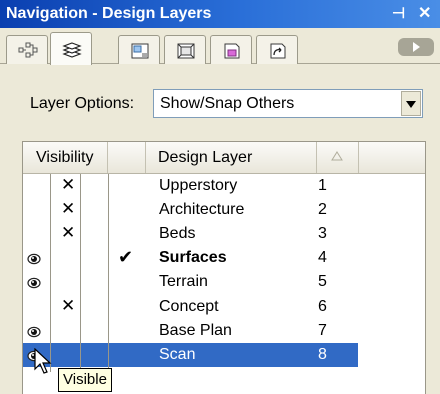 The image size is (440, 394). I want to click on palette-menu-button, so click(416, 47).